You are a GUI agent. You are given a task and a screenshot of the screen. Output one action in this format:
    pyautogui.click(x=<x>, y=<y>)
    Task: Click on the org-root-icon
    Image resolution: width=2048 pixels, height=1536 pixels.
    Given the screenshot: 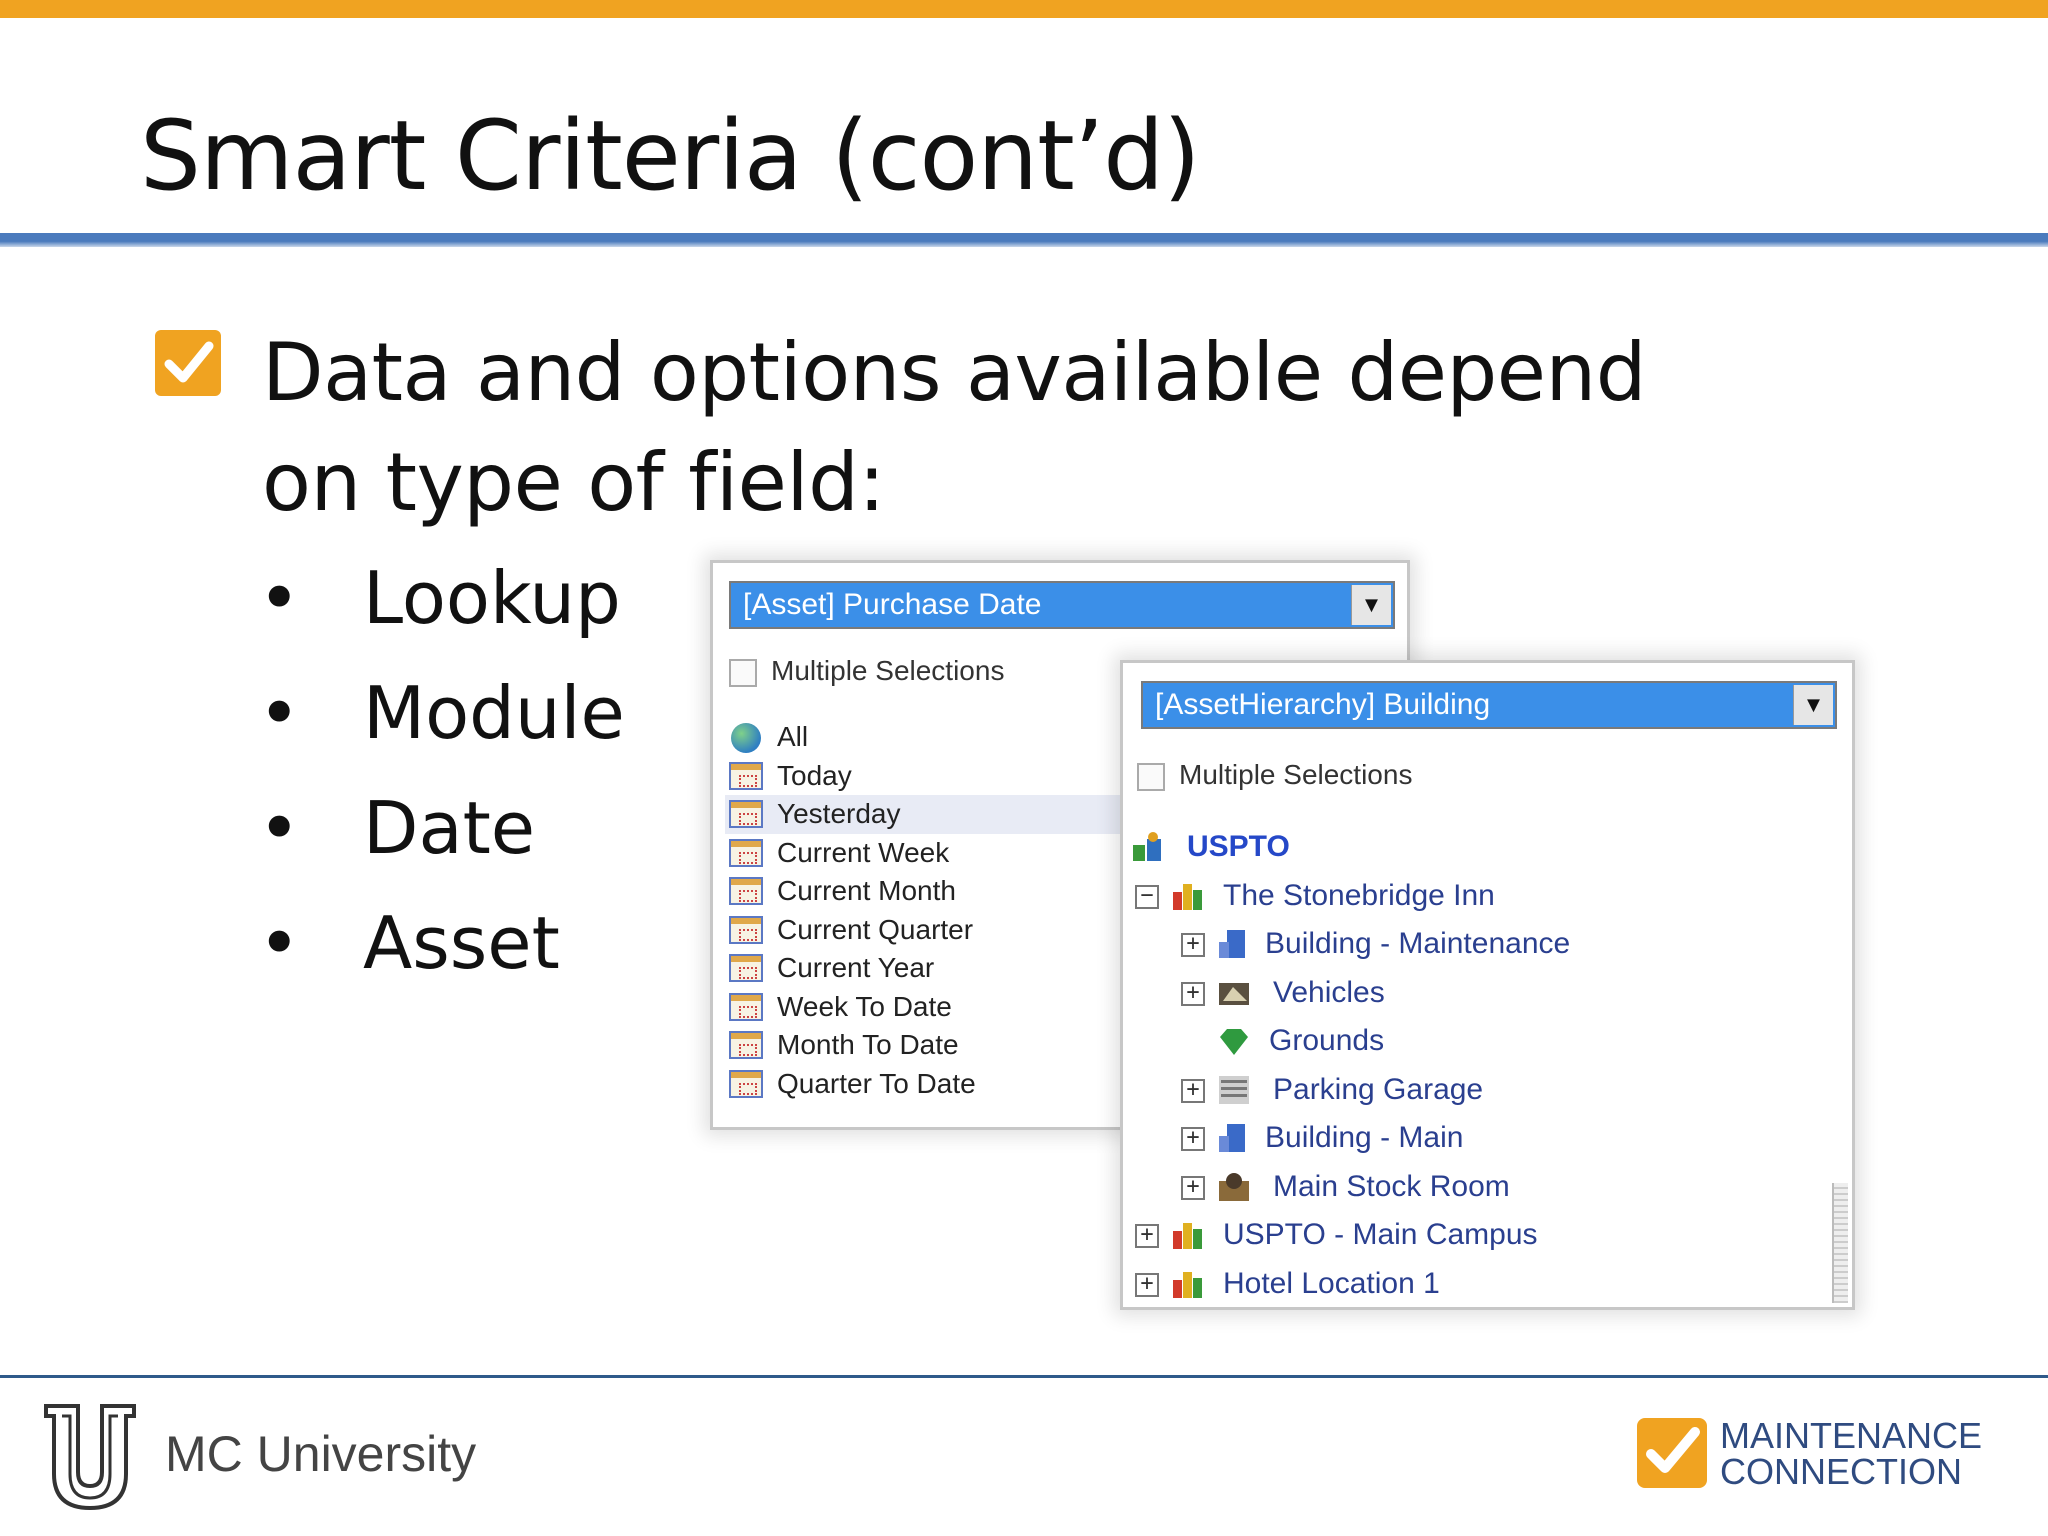 What is the action you would take?
    pyautogui.click(x=1147, y=846)
    